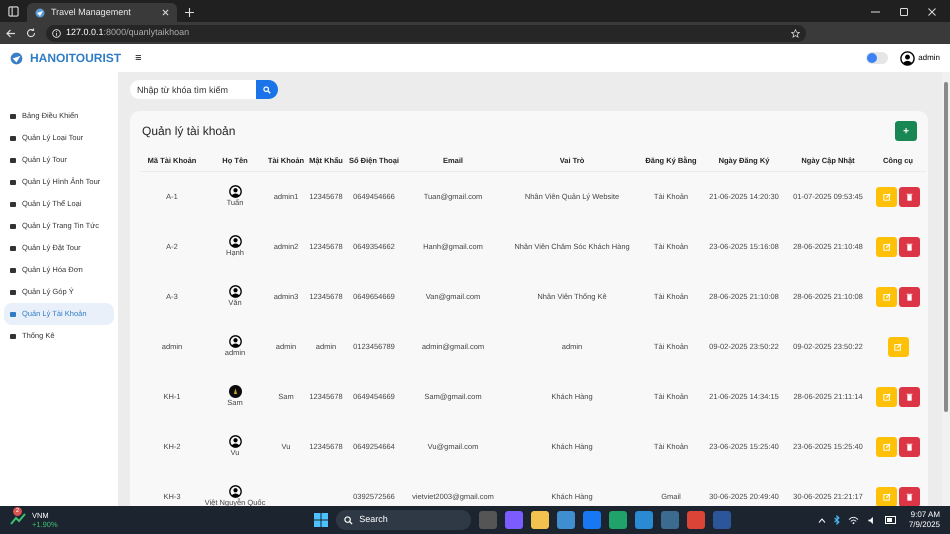 The image size is (950, 534). I want to click on brand-name: HANOITOURIST, so click(76, 58).